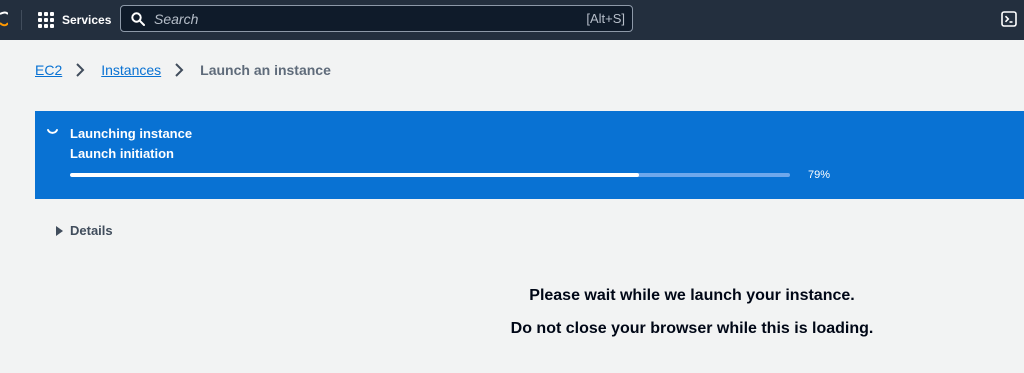 The image size is (1024, 373). Describe the element at coordinates (59, 230) in the screenshot. I see `caret-right-icon` at that location.